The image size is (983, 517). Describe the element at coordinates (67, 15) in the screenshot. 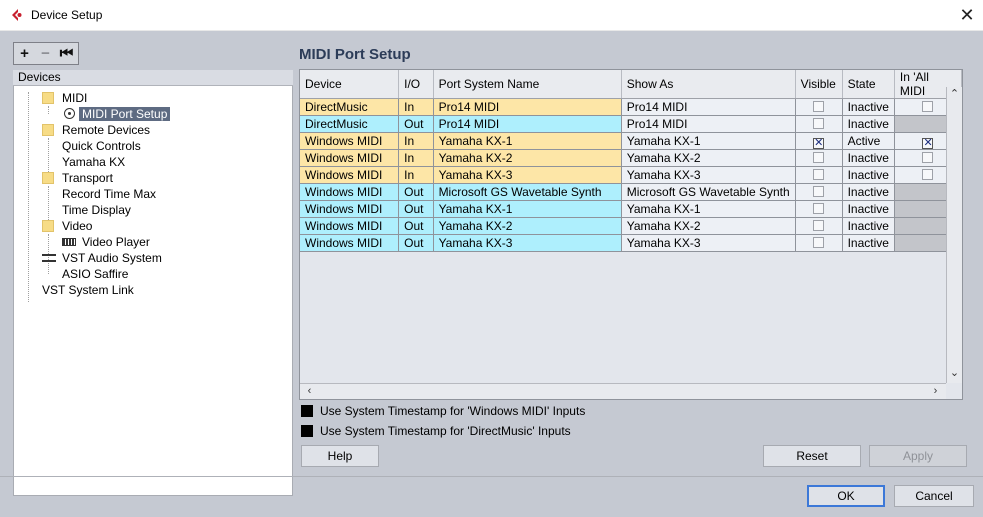

I see `window-title: Device Setup` at that location.